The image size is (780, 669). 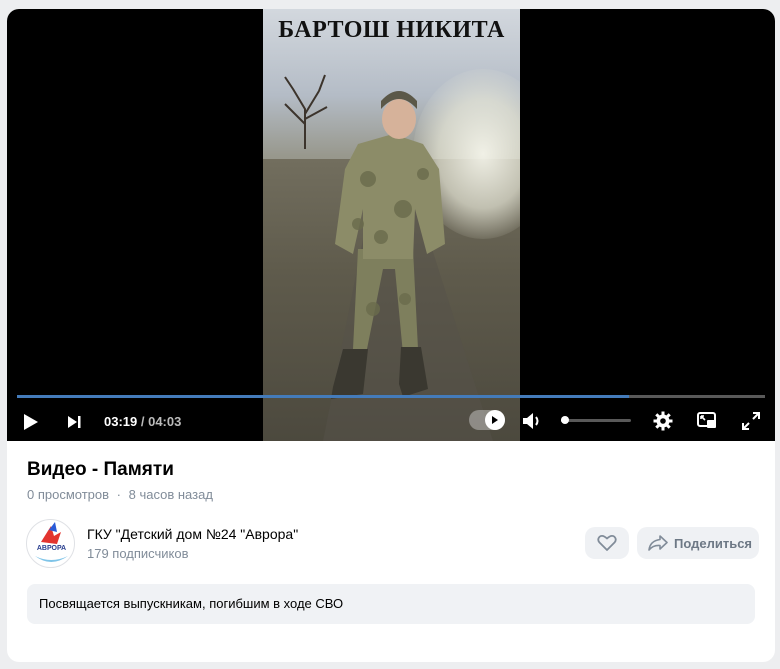 What do you see at coordinates (323, 396) in the screenshot?
I see `seek-bar-progress` at bounding box center [323, 396].